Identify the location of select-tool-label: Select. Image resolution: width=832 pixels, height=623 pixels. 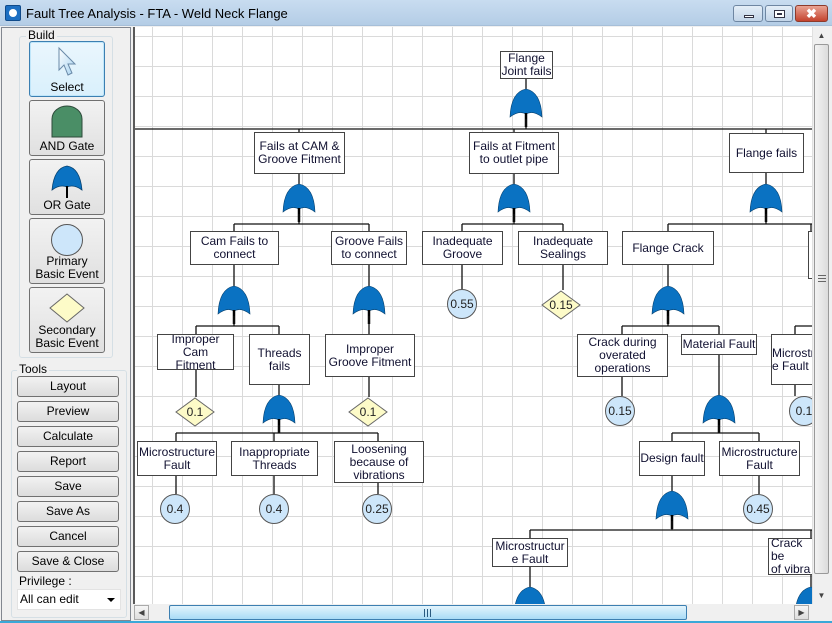
(67, 87).